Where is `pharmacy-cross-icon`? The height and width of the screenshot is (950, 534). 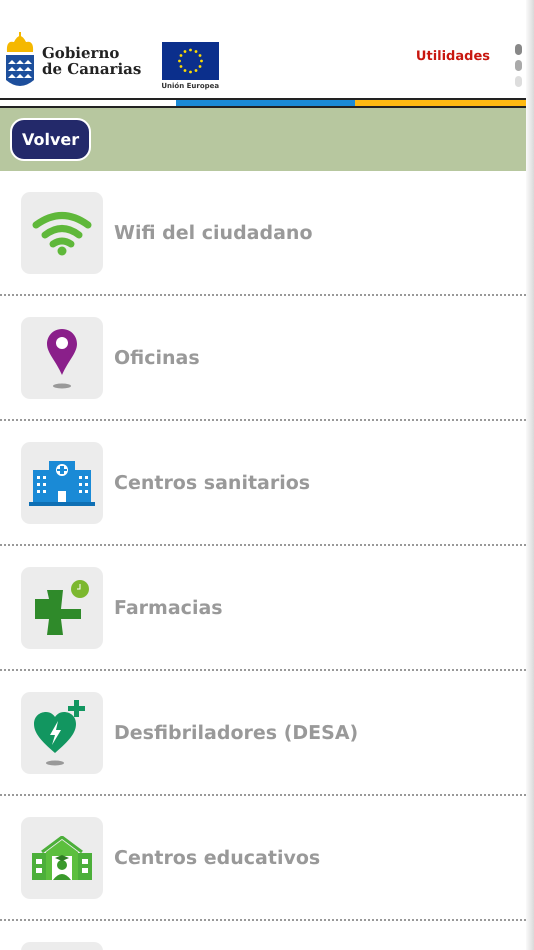 pharmacy-cross-icon is located at coordinates (62, 607).